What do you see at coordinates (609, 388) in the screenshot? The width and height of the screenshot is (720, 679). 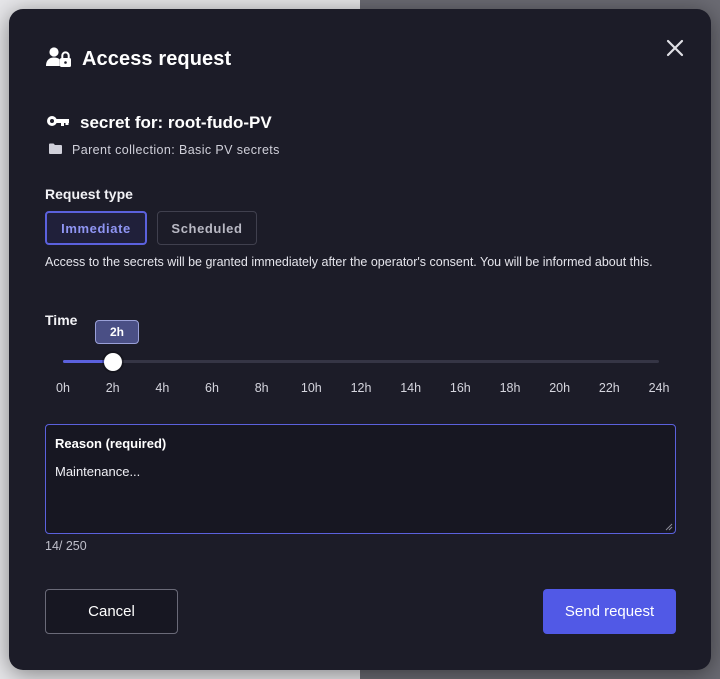 I see `time-tick-label: 22h` at bounding box center [609, 388].